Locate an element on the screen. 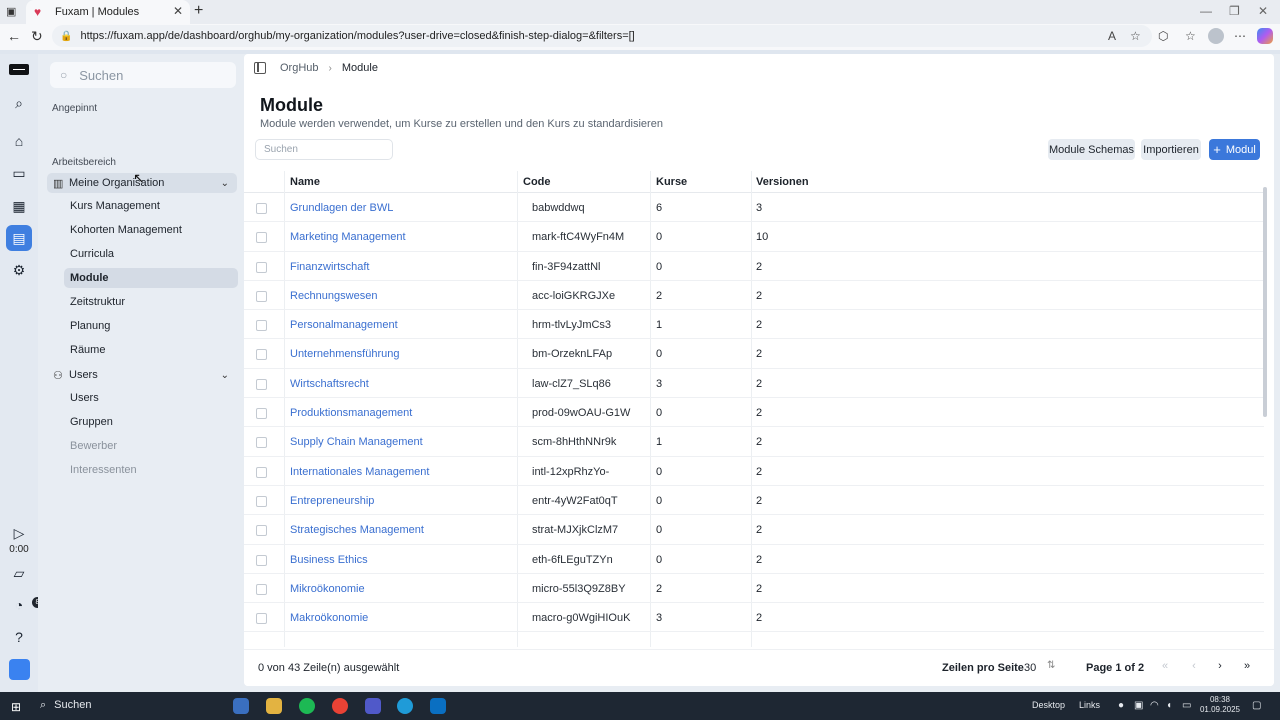 Image resolution: width=1280 pixels, height=720 pixels. wifi-icon: ◠ is located at coordinates (1154, 705).